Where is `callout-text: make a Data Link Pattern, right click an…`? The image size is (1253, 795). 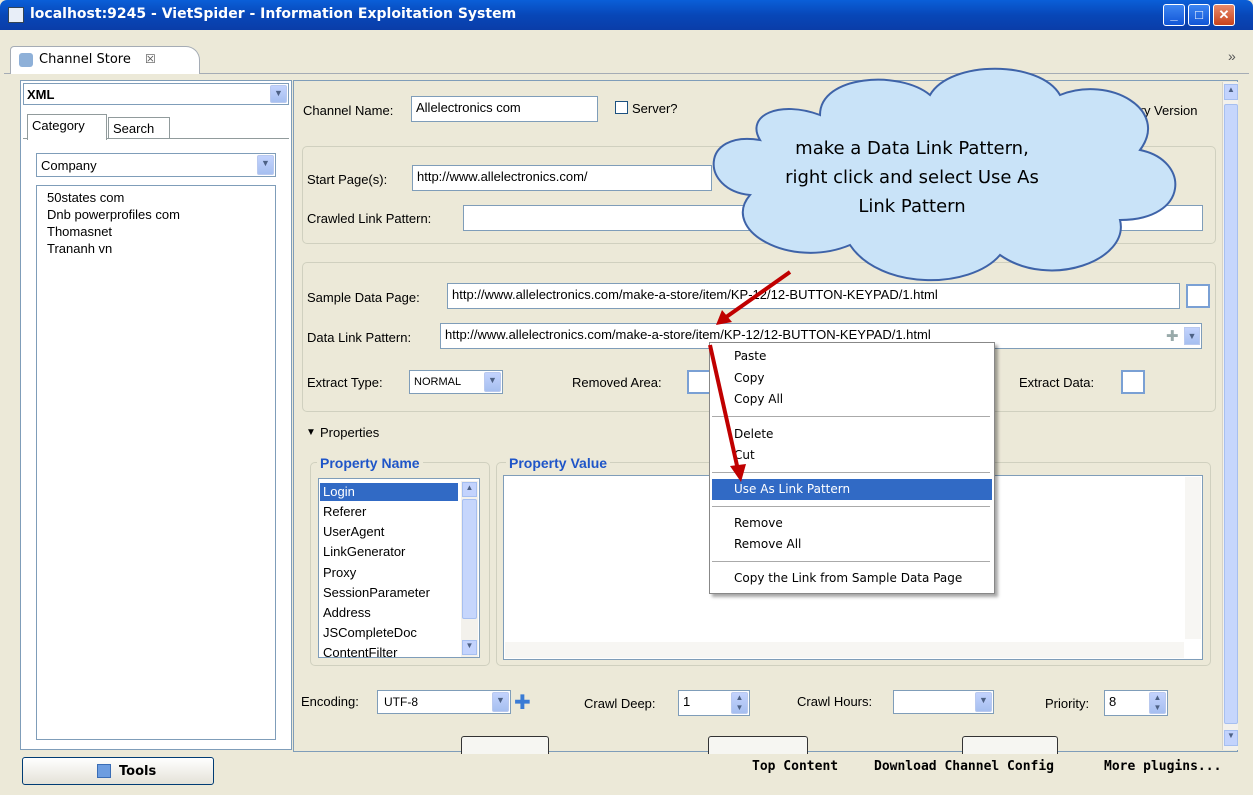
callout-text: make a Data Link Pattern, right click an… is located at coordinates (912, 177).